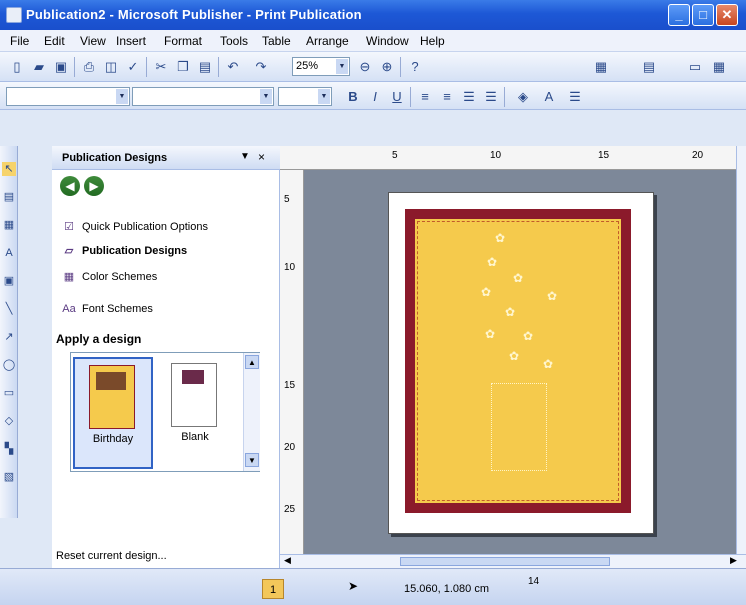 This screenshot has height=605, width=746. I want to click on menu-help: Help, so click(432, 41).